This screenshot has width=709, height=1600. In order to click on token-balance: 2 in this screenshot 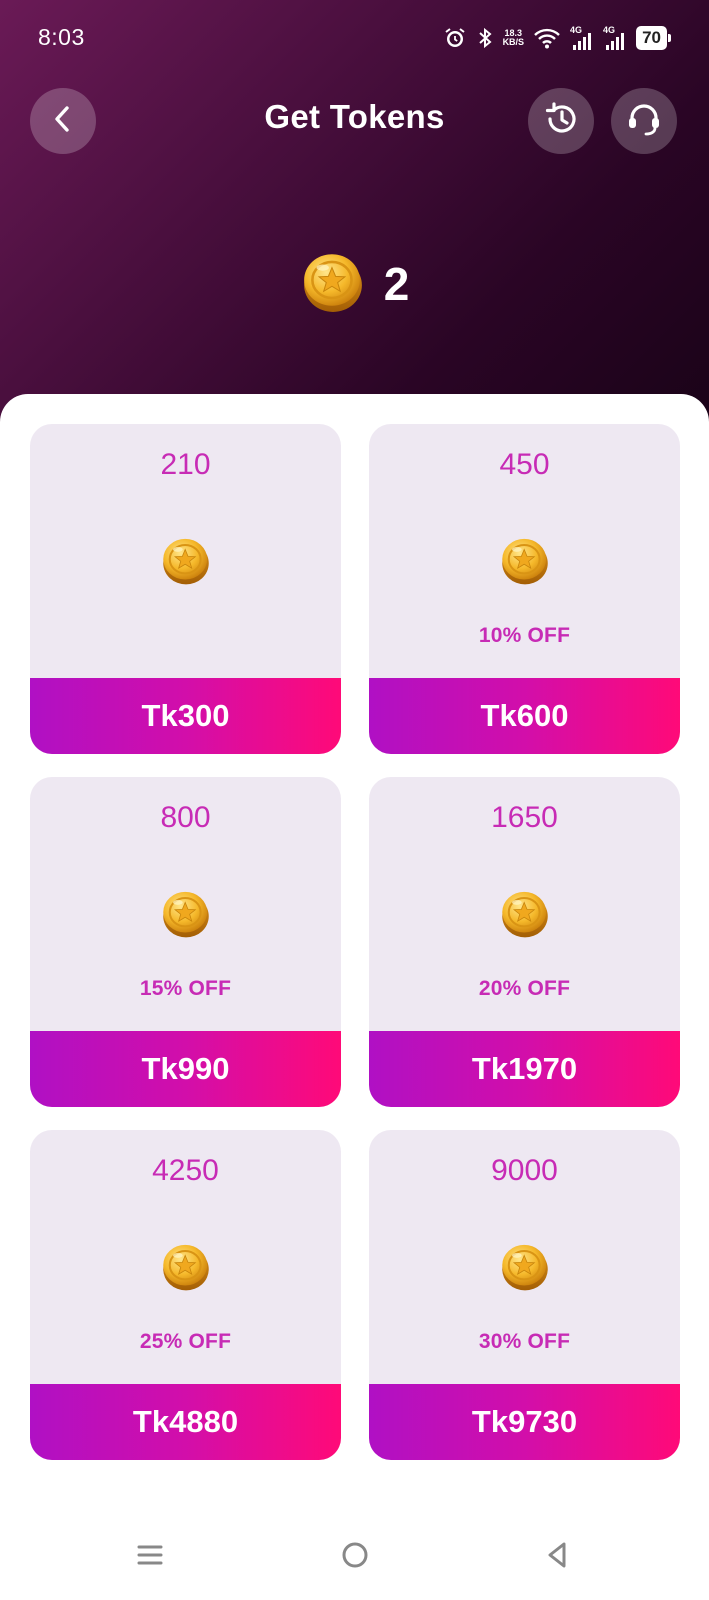, I will do `click(354, 283)`.